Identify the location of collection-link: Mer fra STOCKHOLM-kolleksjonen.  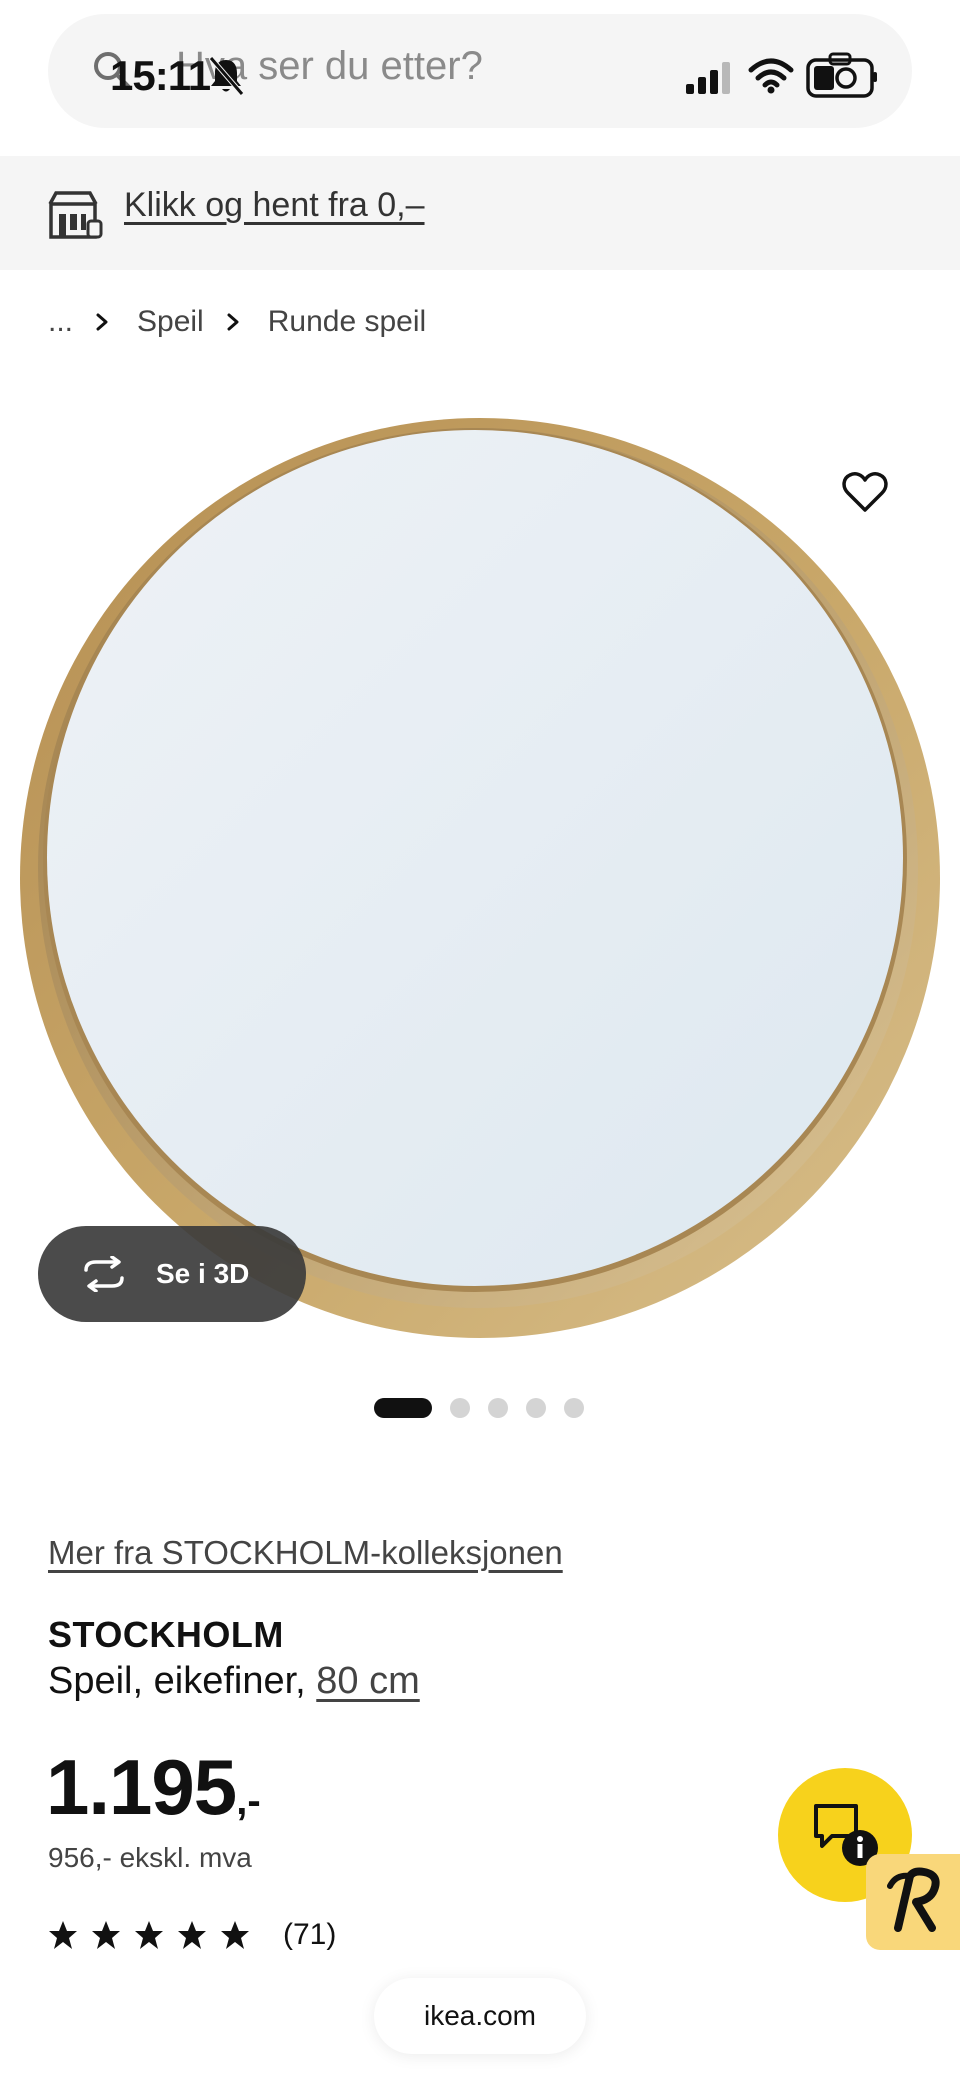
(305, 1553).